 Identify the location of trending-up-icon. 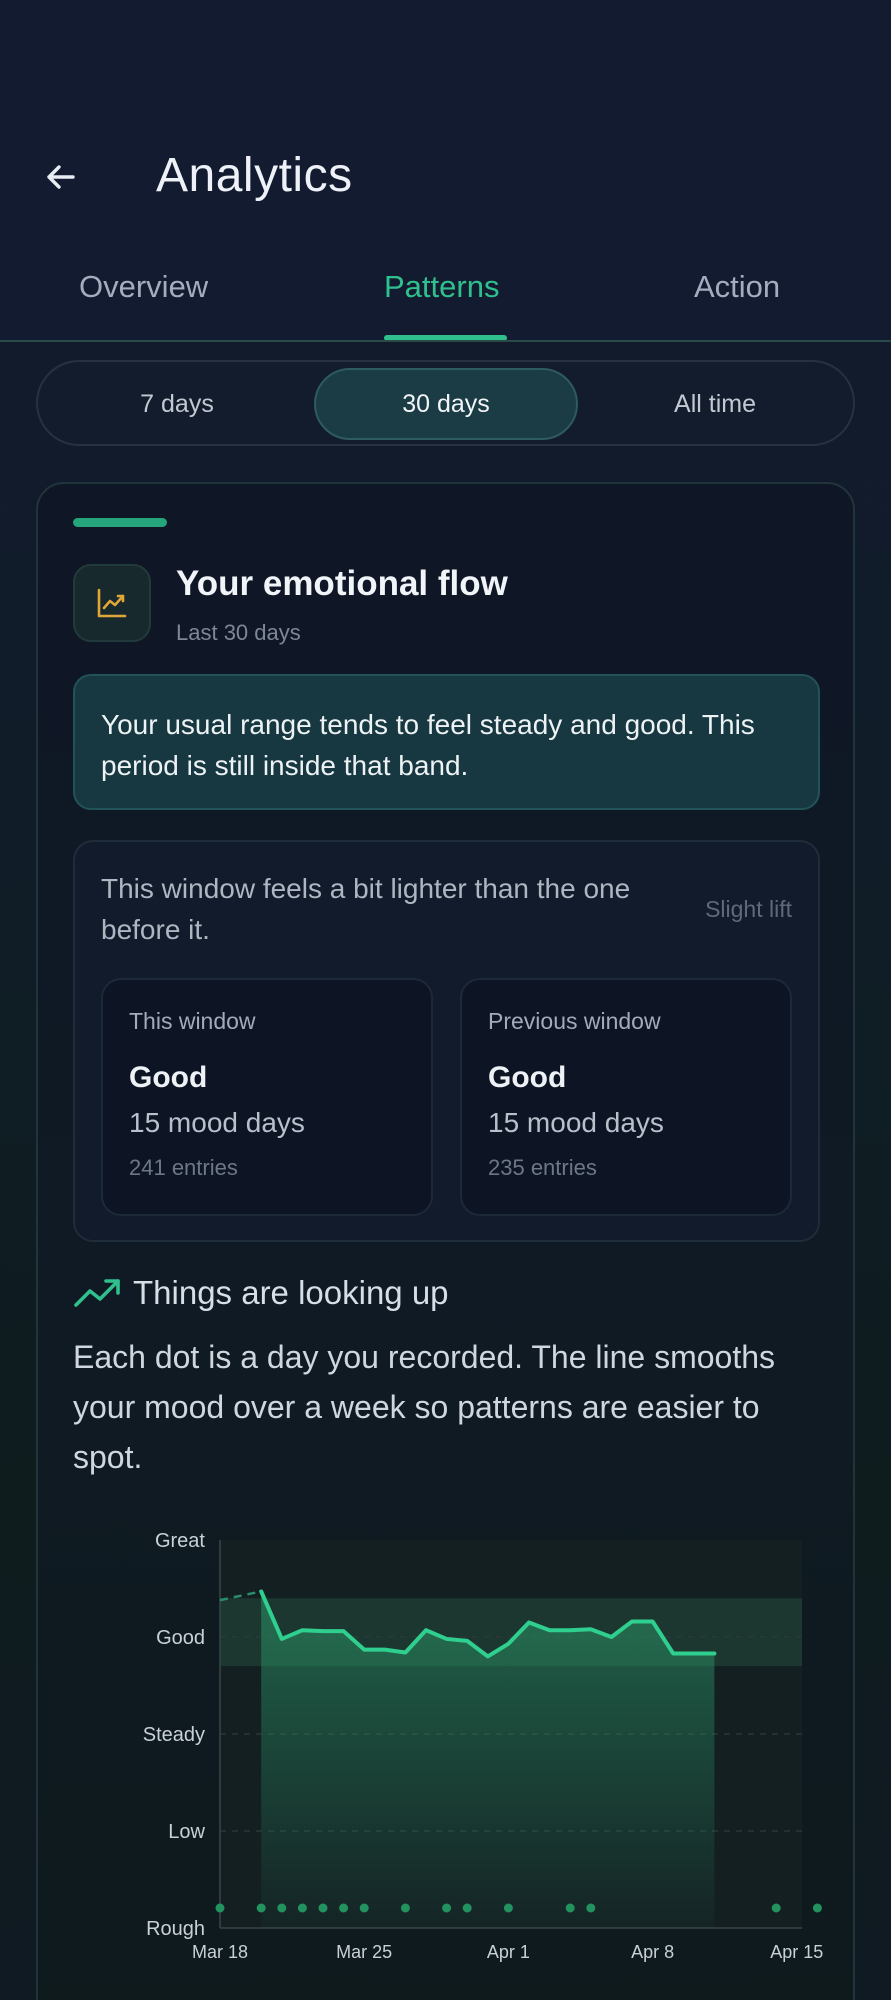
(97, 1293).